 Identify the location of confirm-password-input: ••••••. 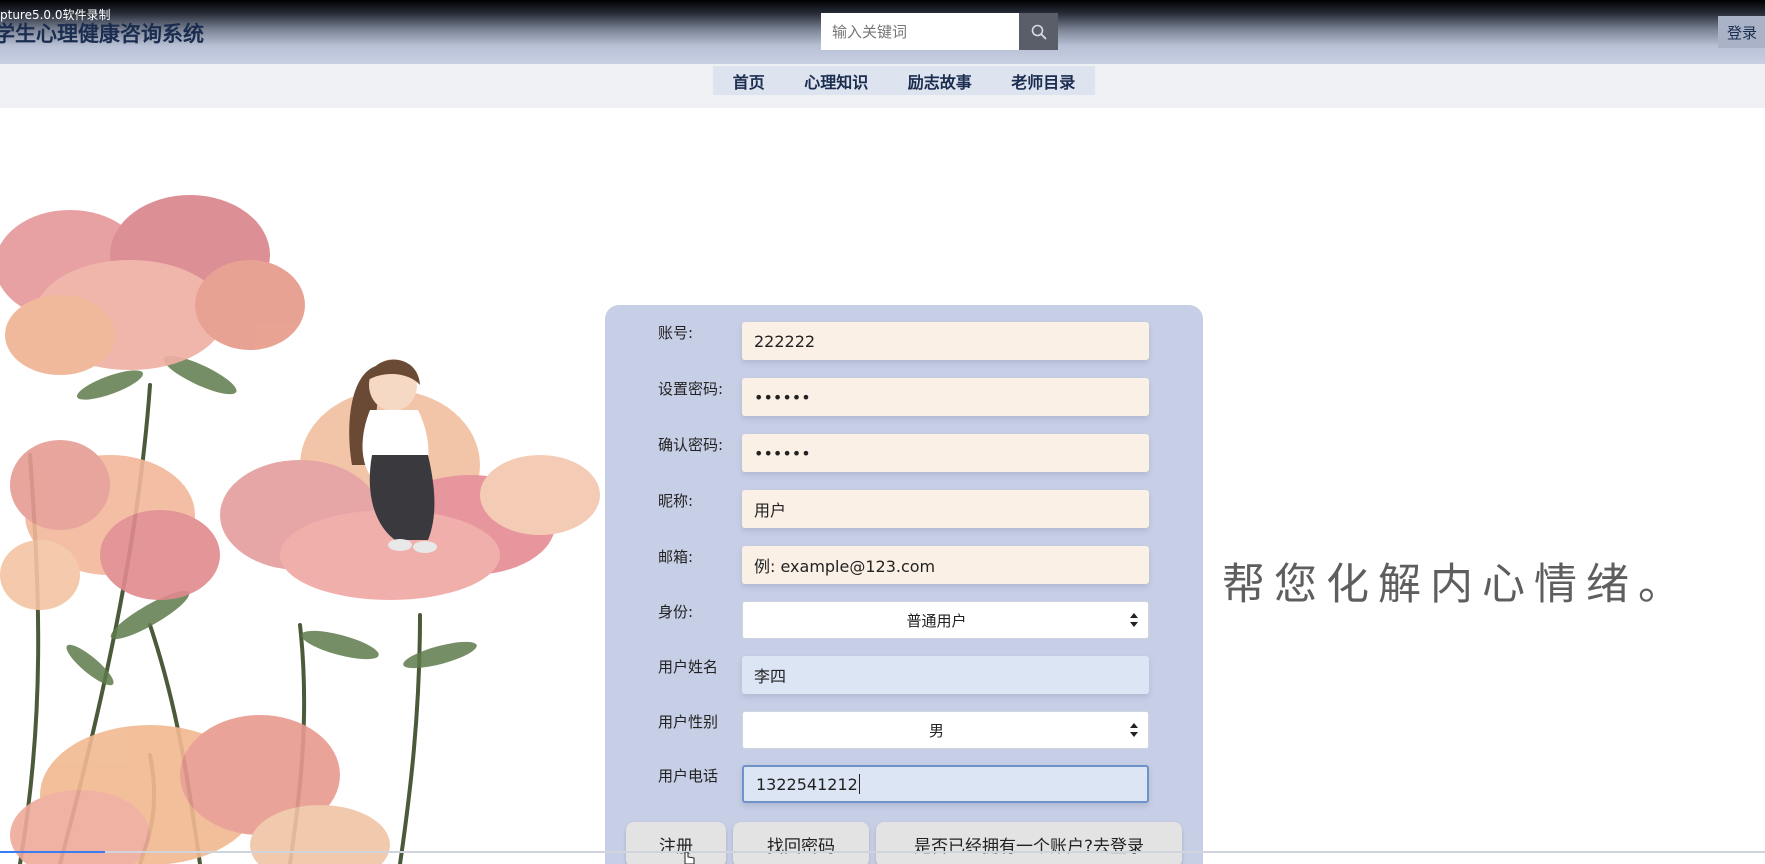
(945, 453).